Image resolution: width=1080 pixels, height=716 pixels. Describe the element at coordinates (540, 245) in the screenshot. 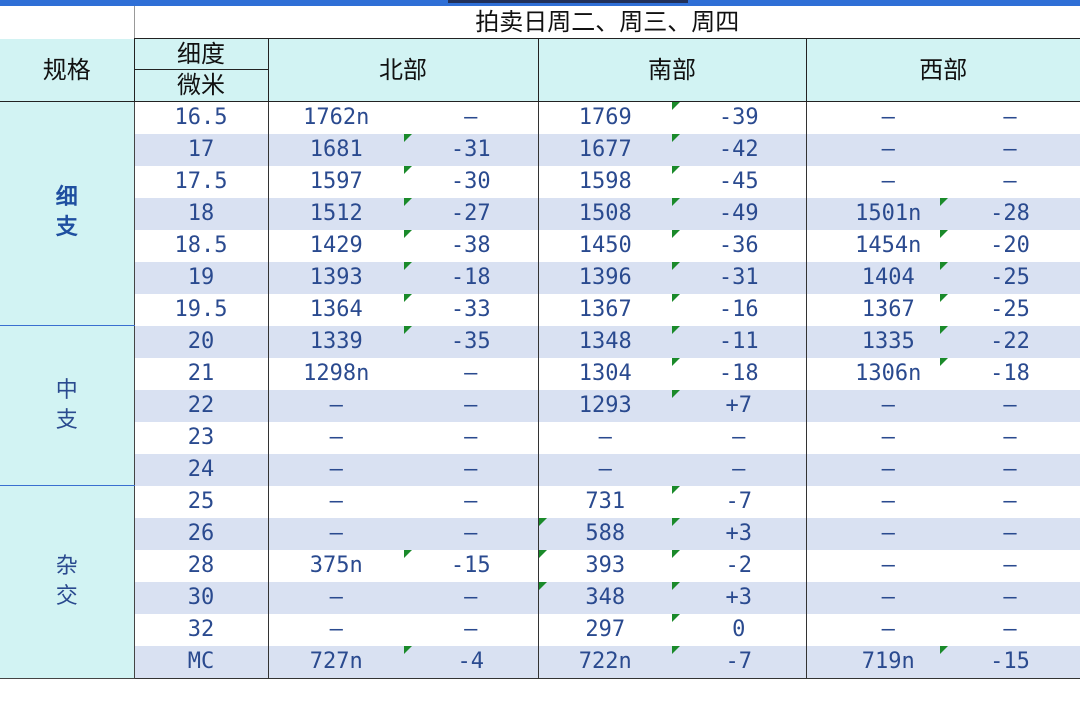

I see `table-row: 18.5 1429 -38 1450 -36 1454n -20` at that location.